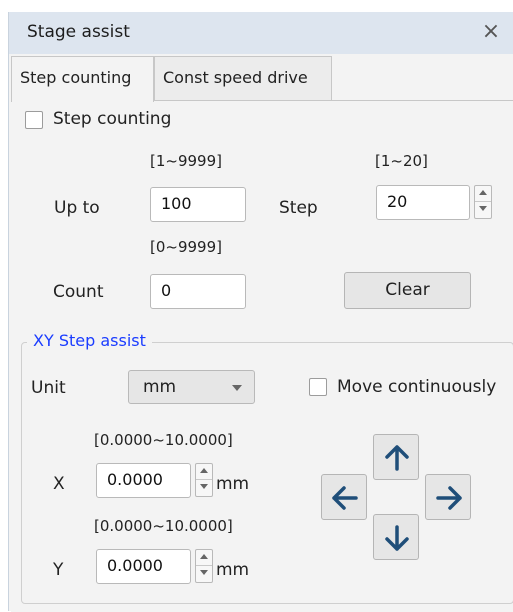 The image size is (513, 612). Describe the element at coordinates (318, 387) in the screenshot. I see `move-continuously-checkbox` at that location.